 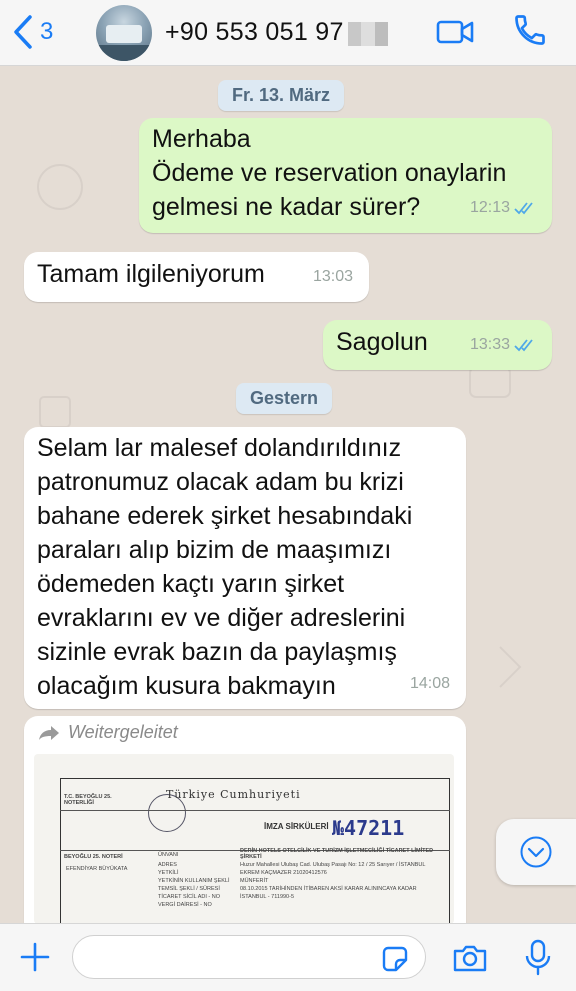 I want to click on message-meta: 12:13, so click(x=503, y=208).